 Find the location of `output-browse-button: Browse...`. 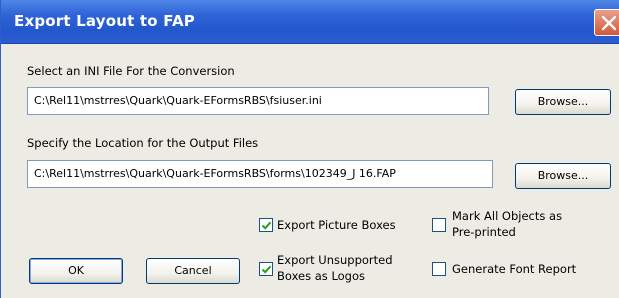

output-browse-button: Browse... is located at coordinates (563, 176).